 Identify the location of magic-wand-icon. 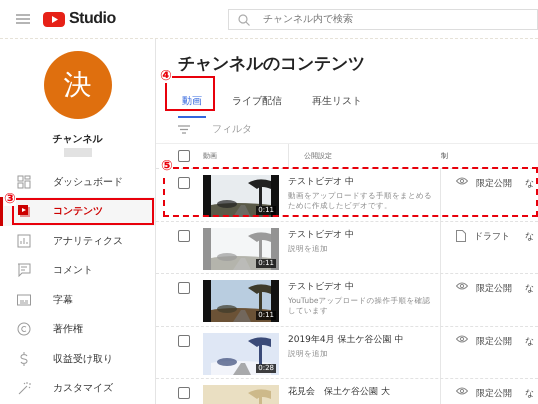
(24, 388).